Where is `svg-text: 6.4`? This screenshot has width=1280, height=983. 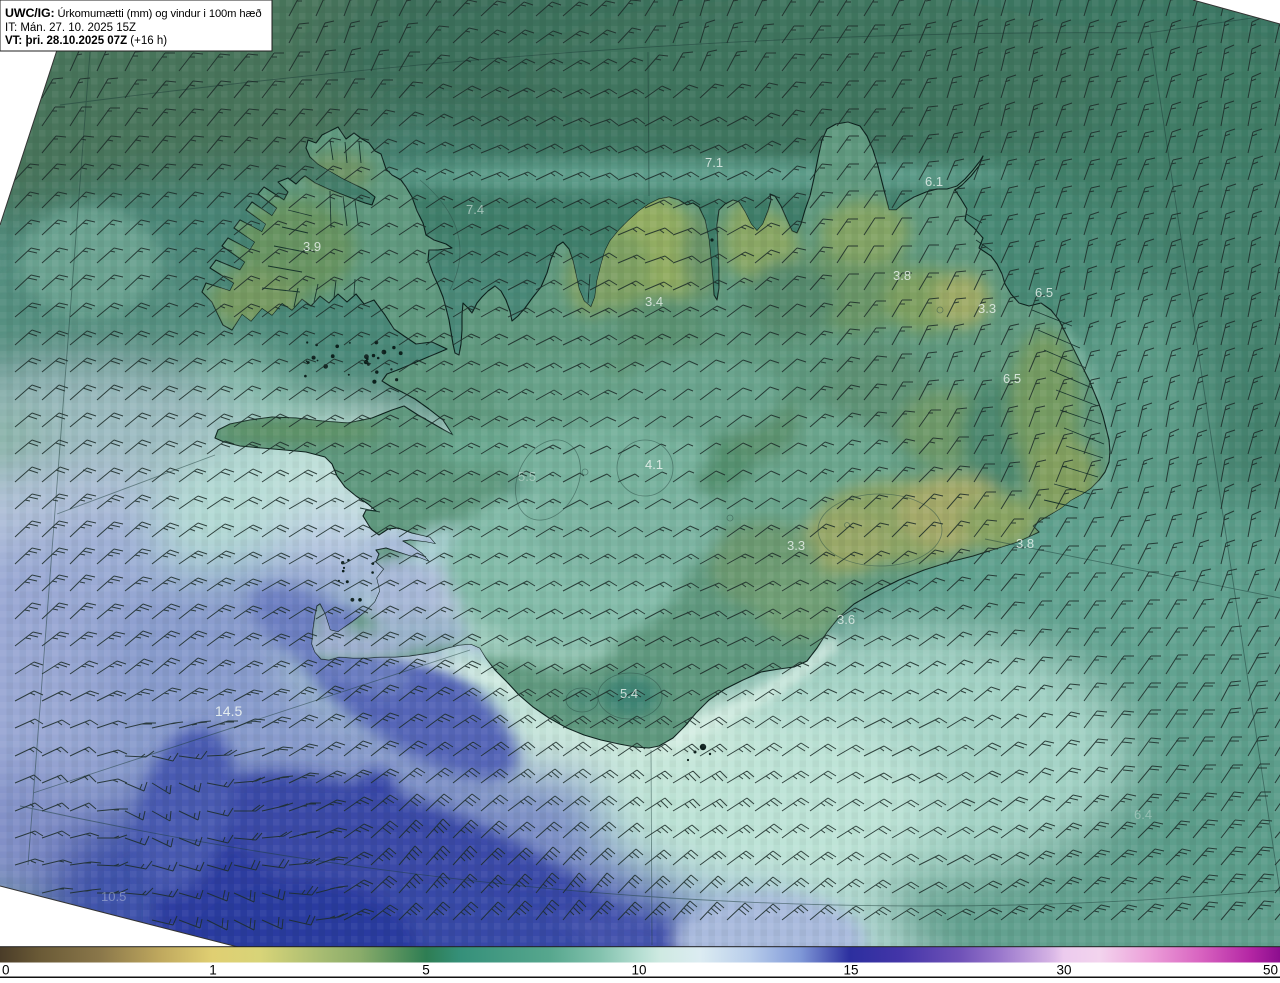 svg-text: 6.4 is located at coordinates (1143, 814).